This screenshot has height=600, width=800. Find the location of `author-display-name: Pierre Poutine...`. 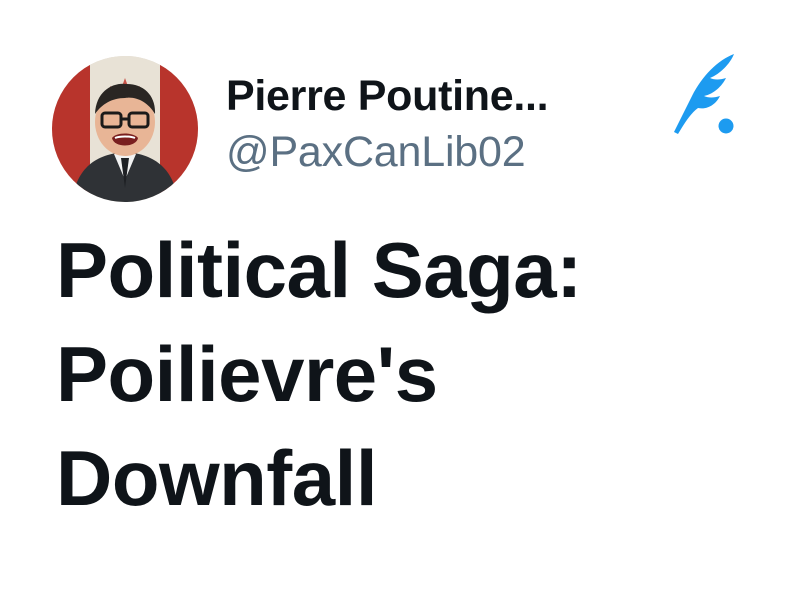

author-display-name: Pierre Poutine... is located at coordinates (387, 96).